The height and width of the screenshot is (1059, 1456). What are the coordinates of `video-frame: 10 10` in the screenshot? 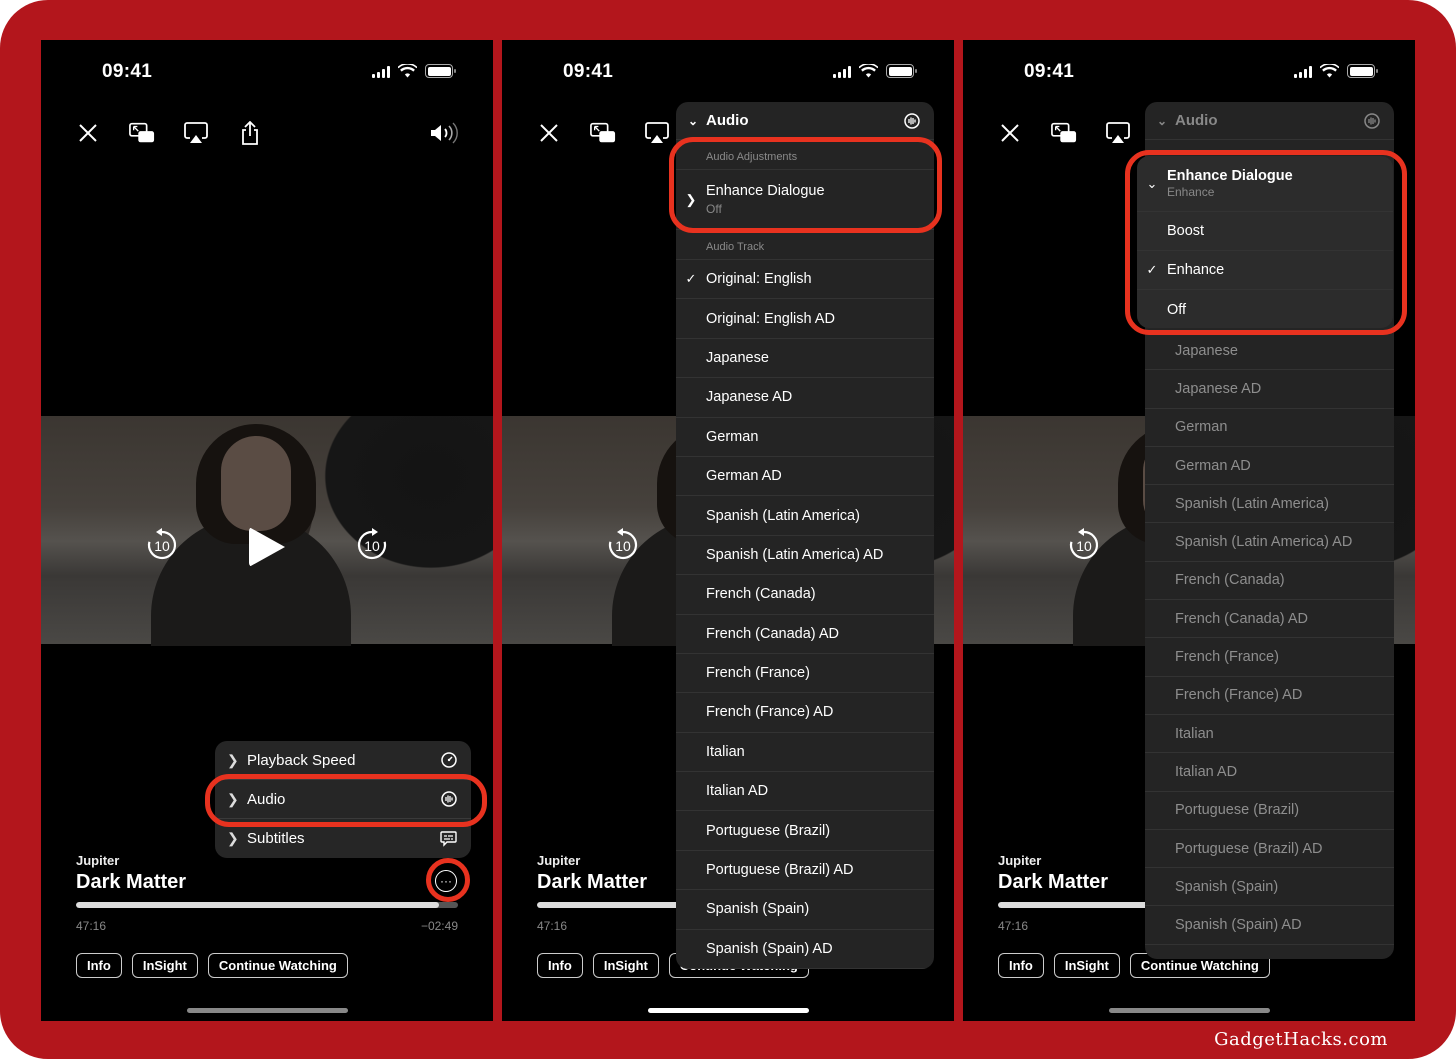 It's located at (267, 531).